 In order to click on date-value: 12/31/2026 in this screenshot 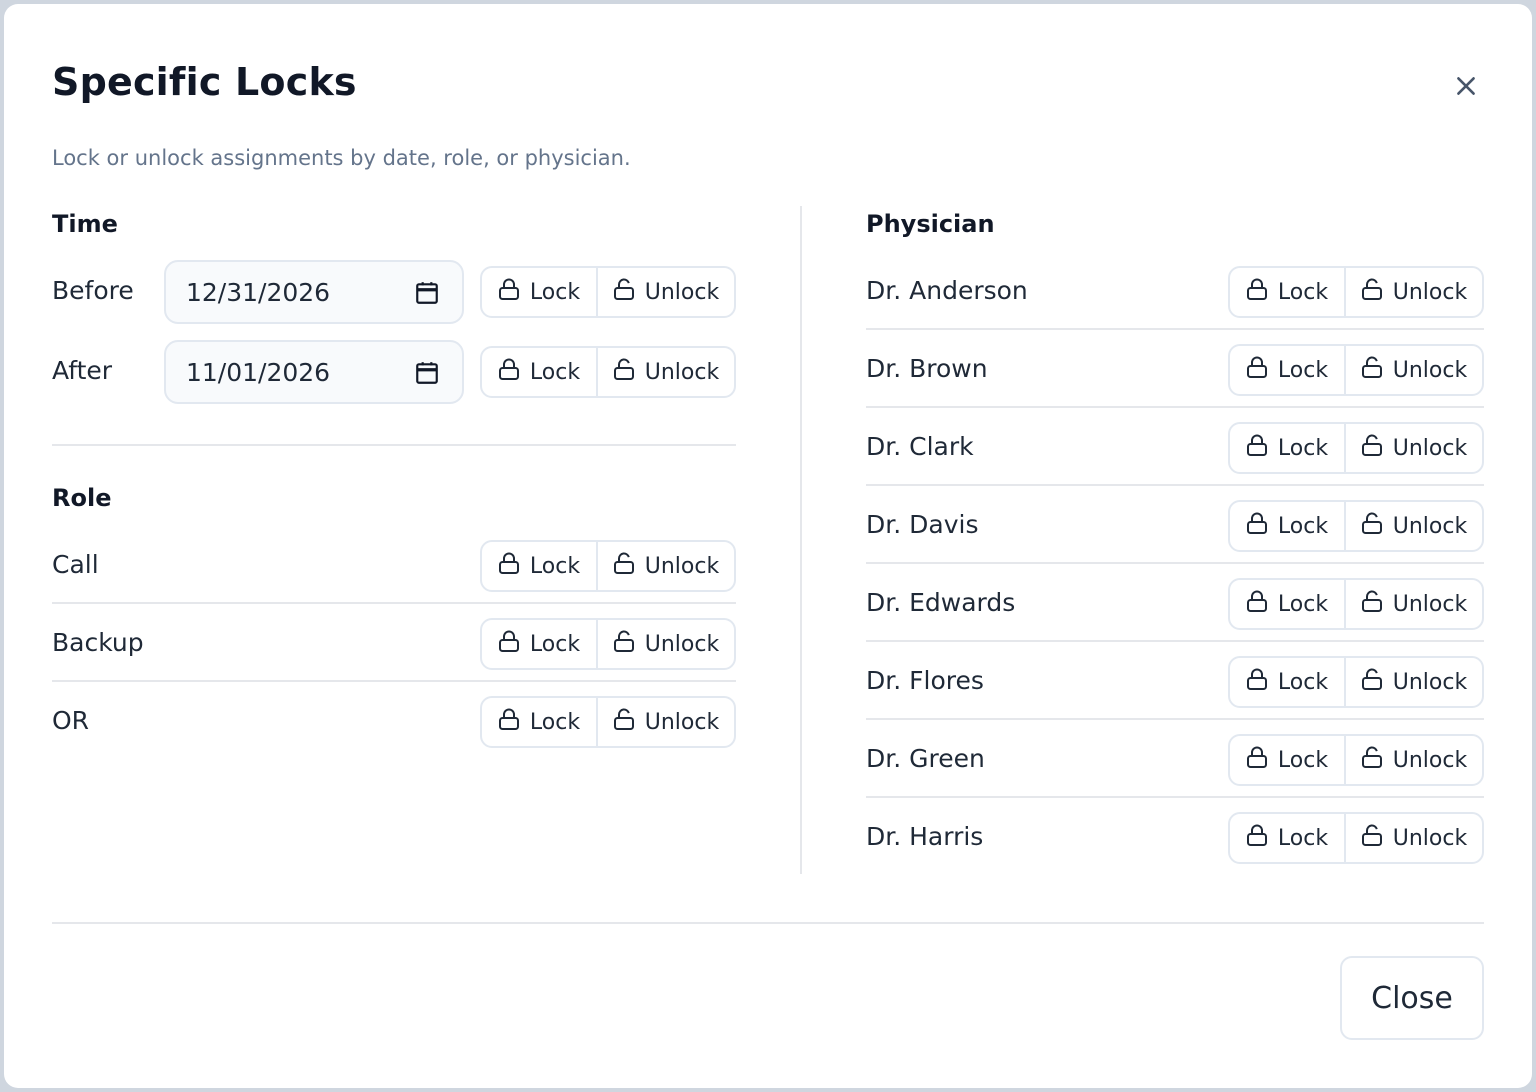, I will do `click(258, 292)`.